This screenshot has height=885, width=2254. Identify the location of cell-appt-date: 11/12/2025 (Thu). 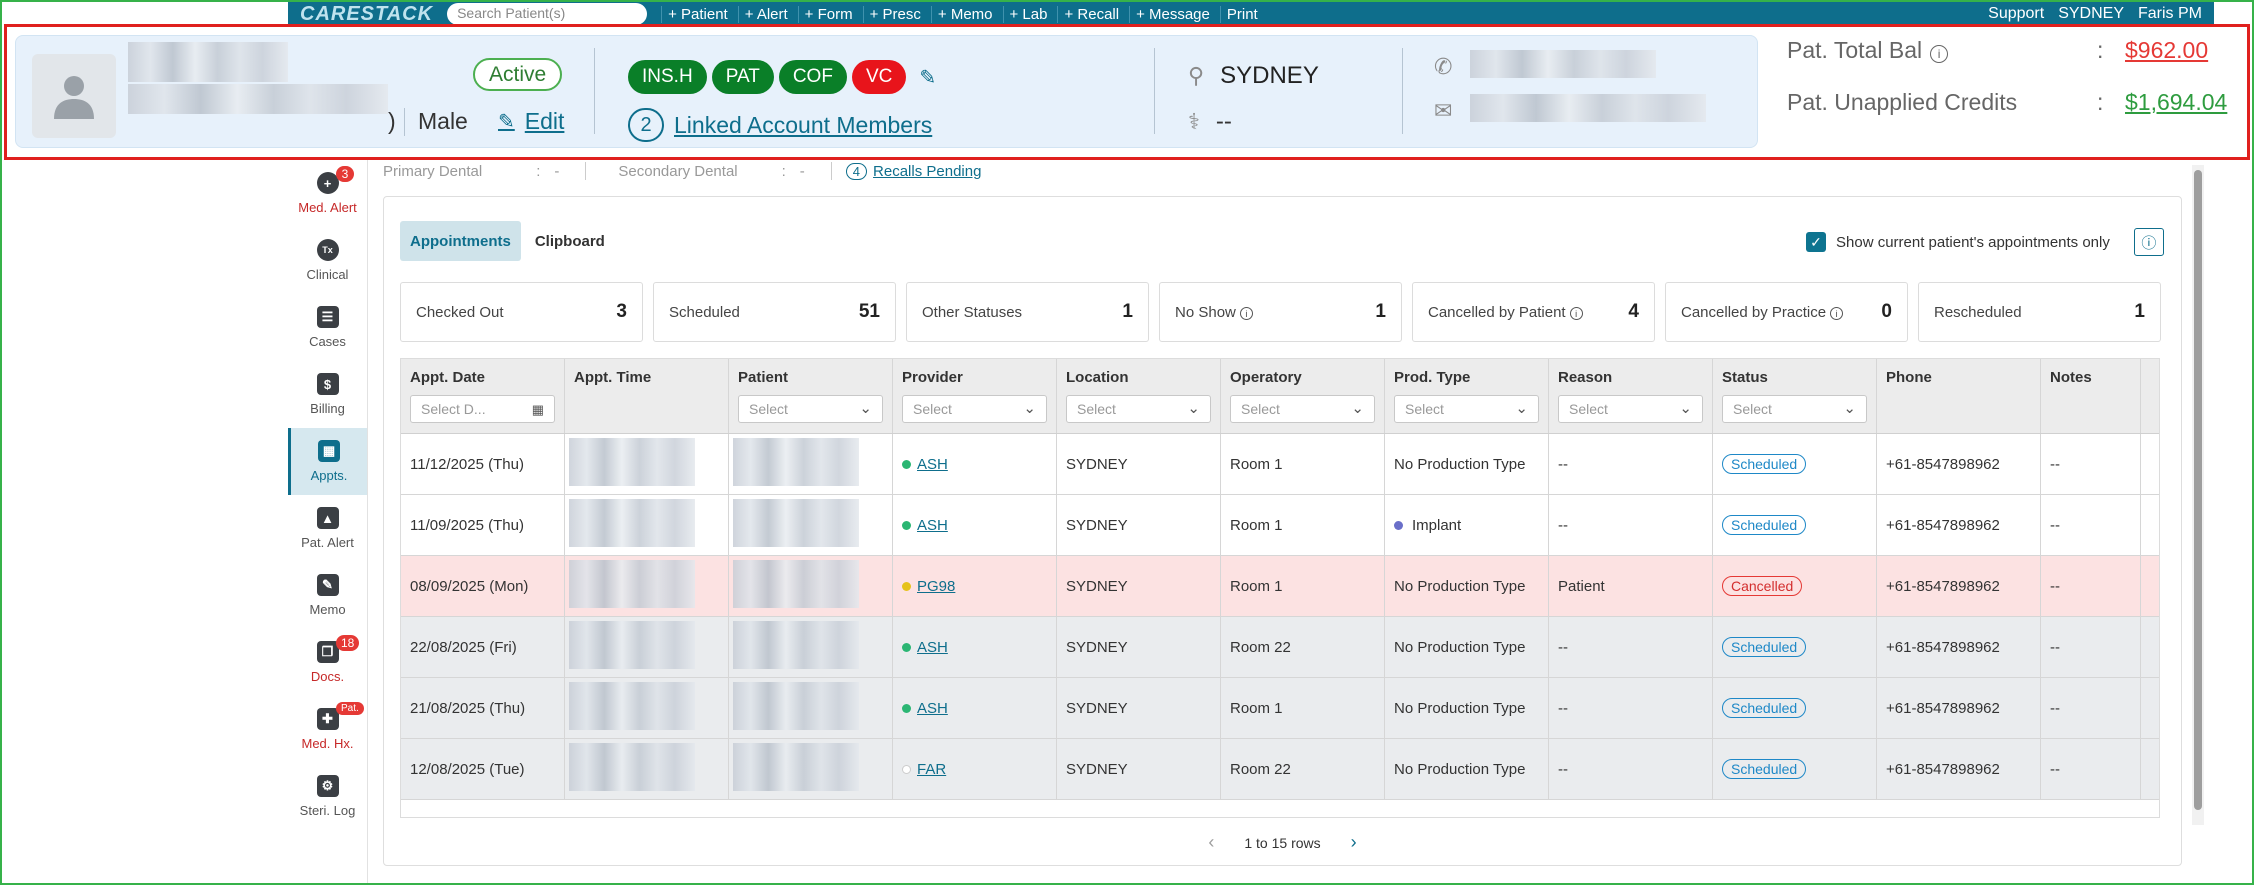
(483, 464).